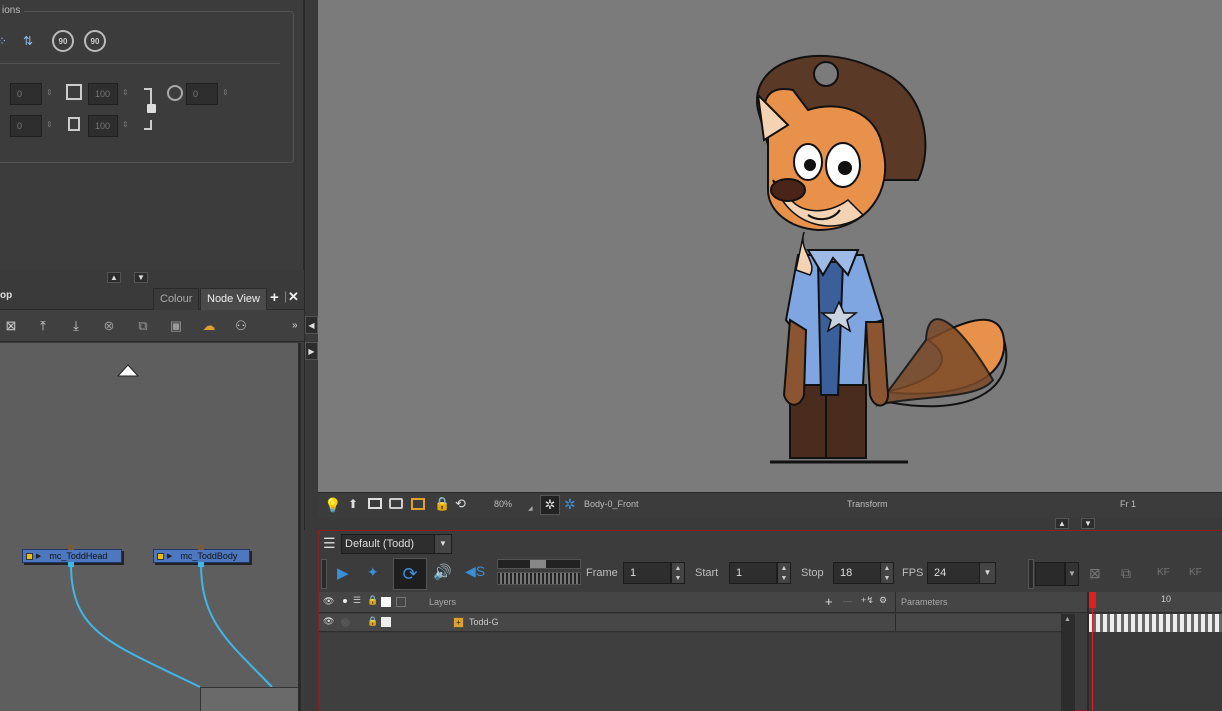 The image size is (1222, 711). What do you see at coordinates (1155, 602) in the screenshot?
I see `frame-ruler: 10` at bounding box center [1155, 602].